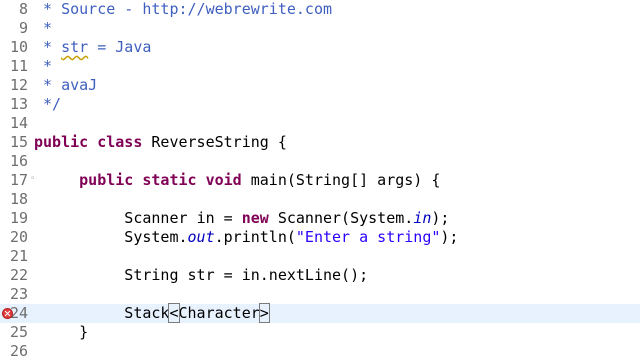 Image resolution: width=640 pixels, height=361 pixels. Describe the element at coordinates (18, 256) in the screenshot. I see `line-number: 21` at that location.